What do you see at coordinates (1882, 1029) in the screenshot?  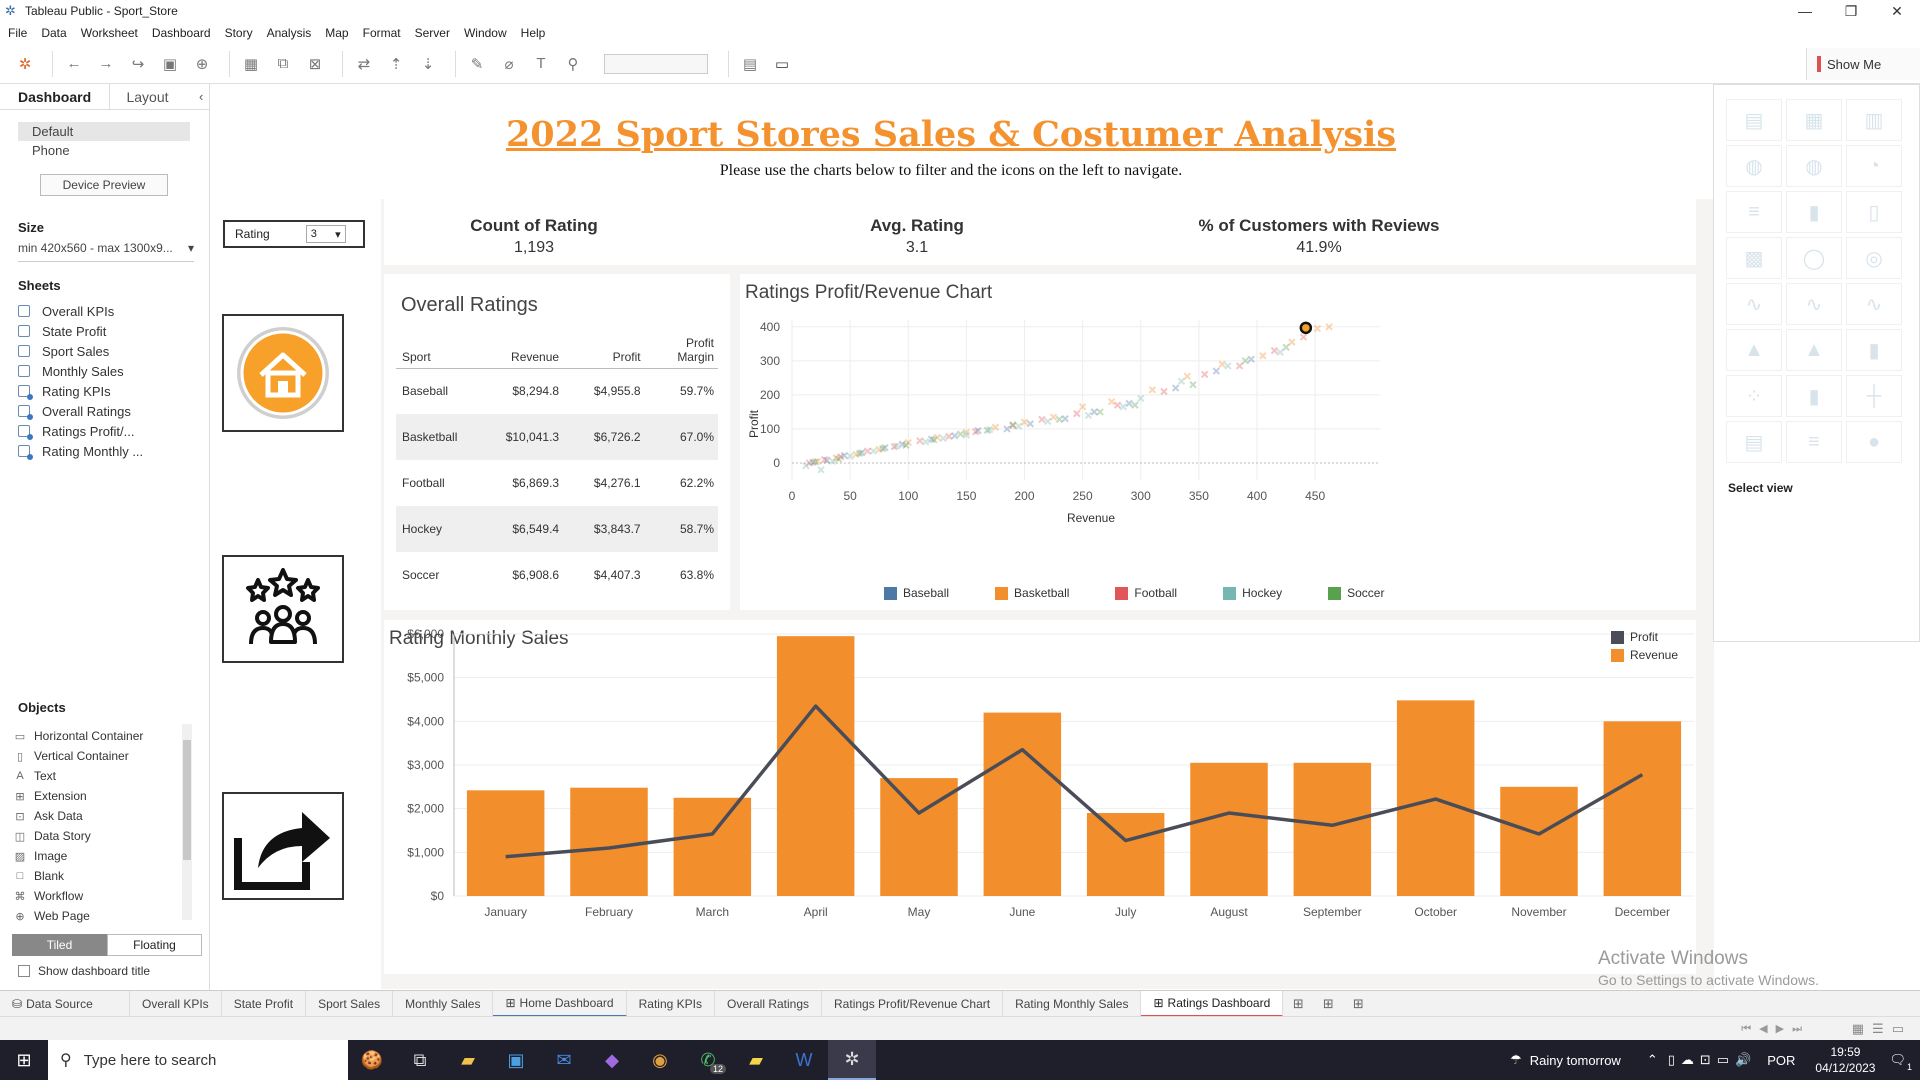 I see `sheet-view-icons: ▦☰▭` at bounding box center [1882, 1029].